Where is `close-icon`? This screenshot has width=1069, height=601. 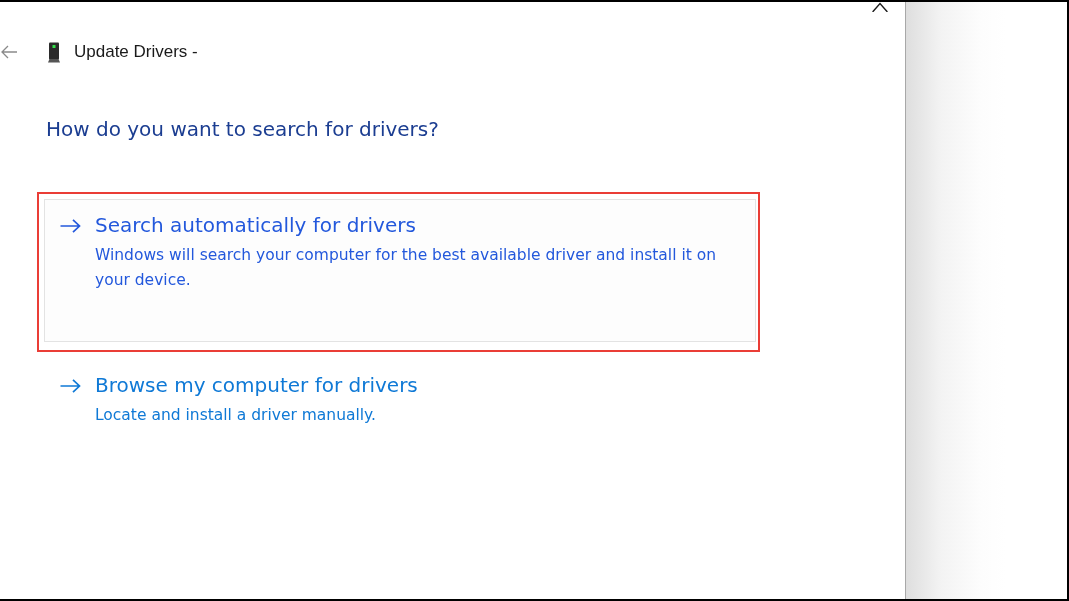
close-icon is located at coordinates (880, 7).